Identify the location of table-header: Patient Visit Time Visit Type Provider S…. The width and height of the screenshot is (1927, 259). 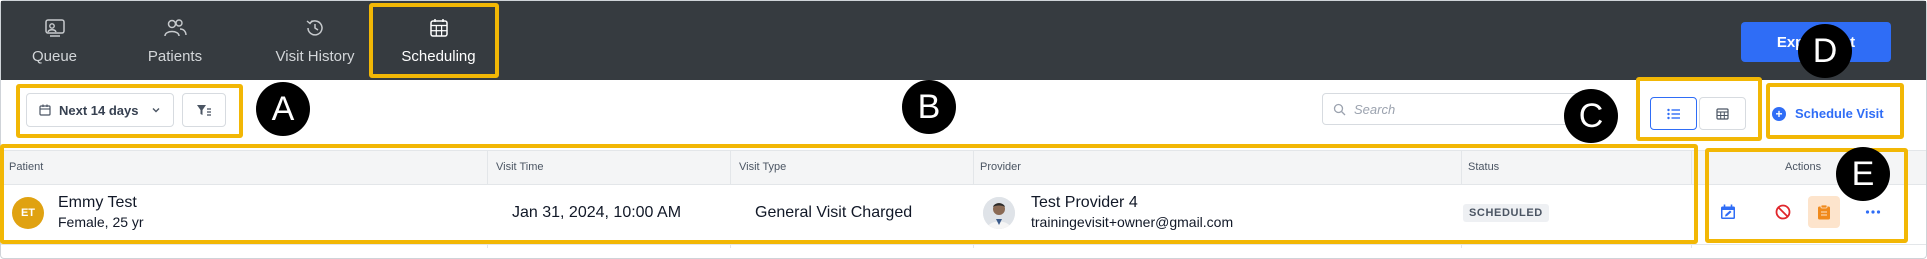
(963, 167).